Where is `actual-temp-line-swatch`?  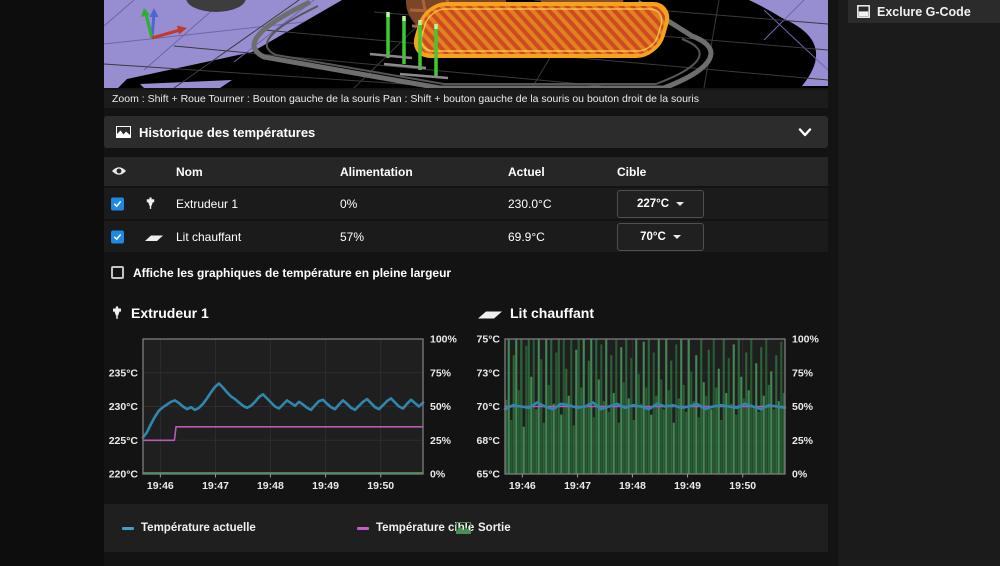
actual-temp-line-swatch is located at coordinates (128, 528).